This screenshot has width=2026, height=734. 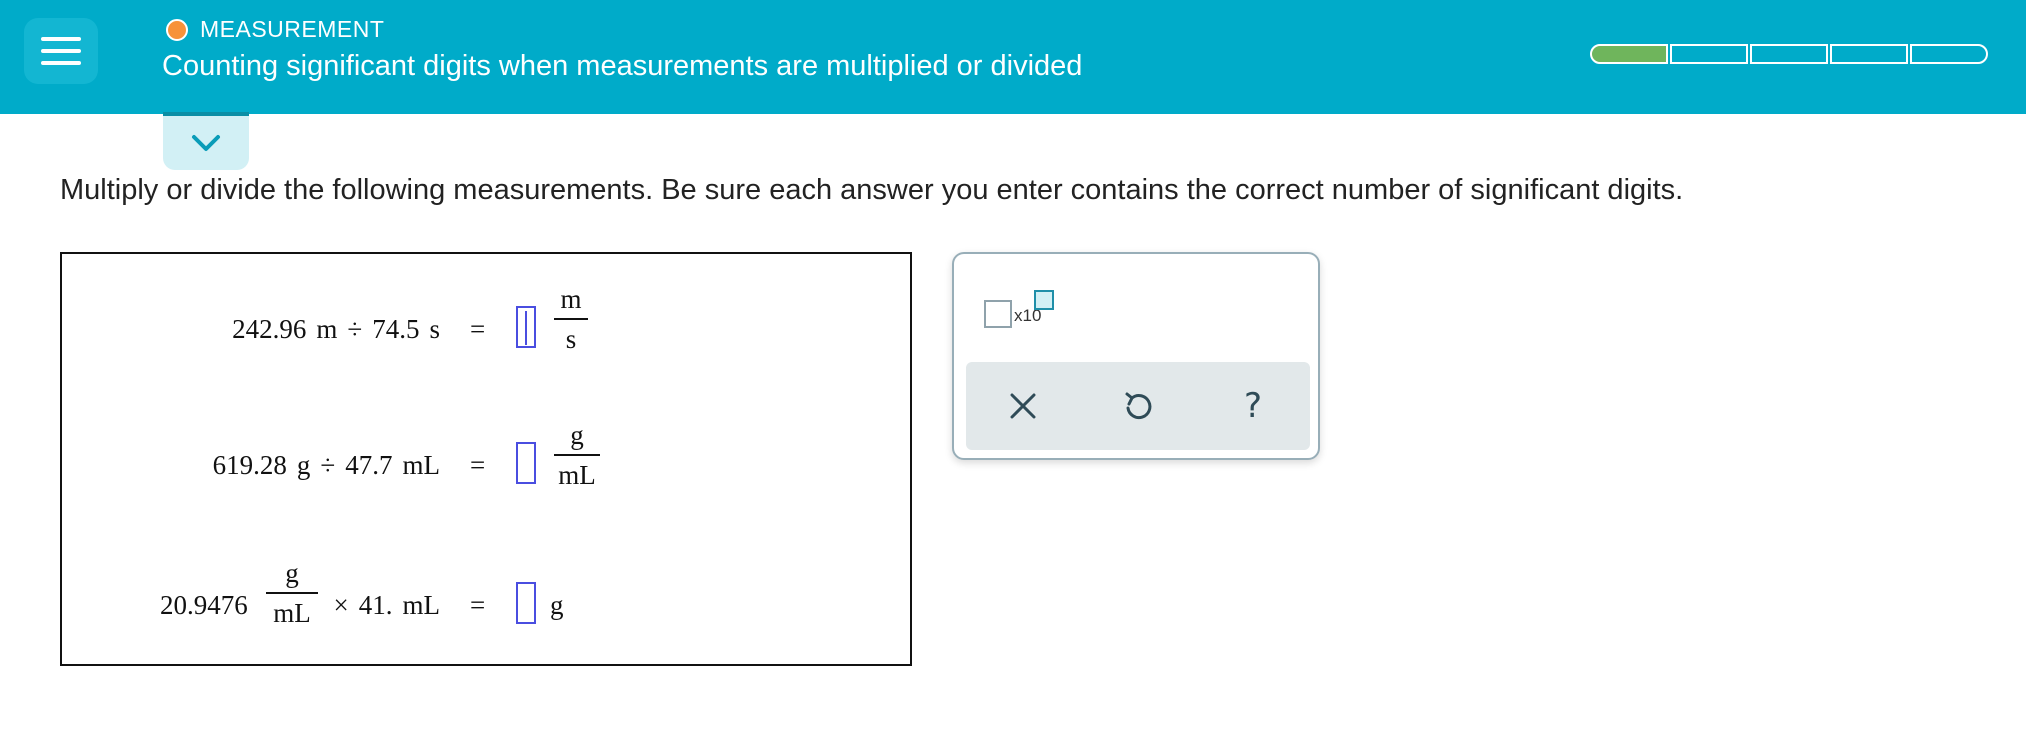 I want to click on help-glyph: ?, so click(x=1253, y=406).